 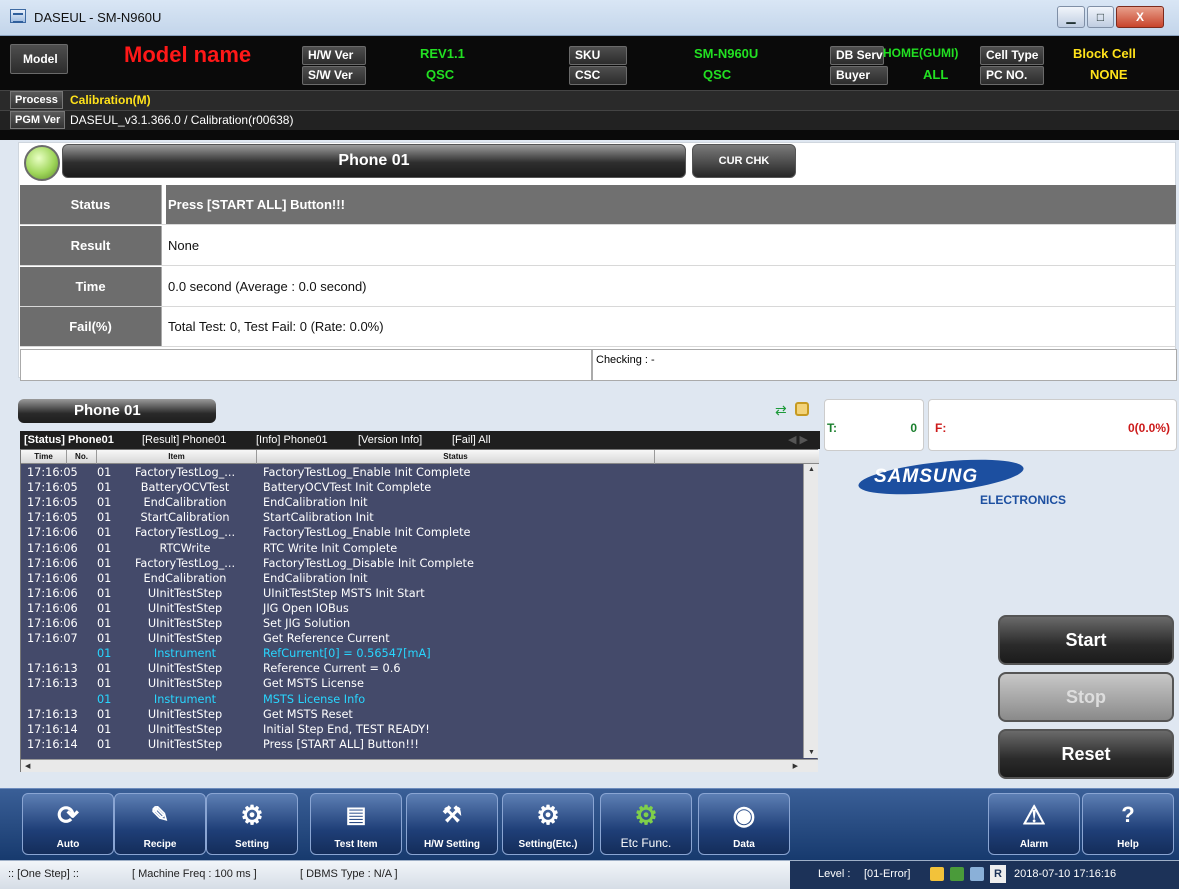 I want to click on recipe-button: ✎ Recipe, so click(x=160, y=824).